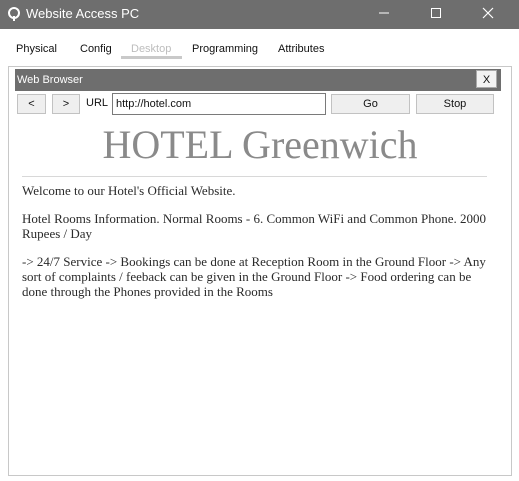 This screenshot has width=519, height=481. Describe the element at coordinates (254, 176) in the screenshot. I see `heading-divider` at that location.